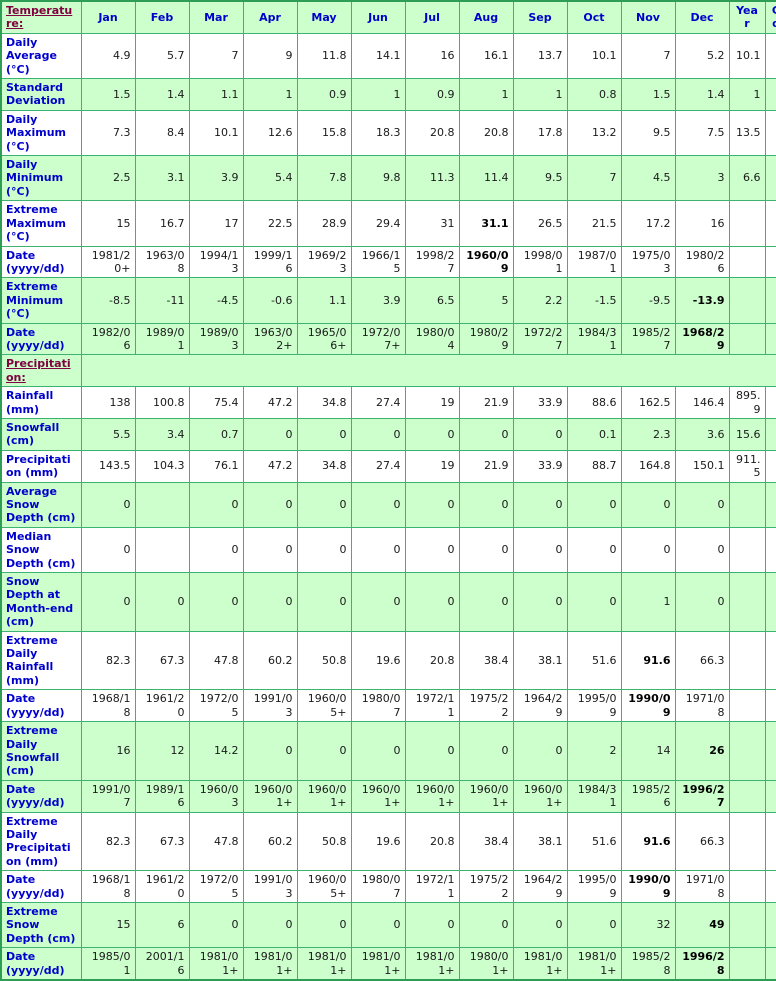 This screenshot has height=981, width=776. What do you see at coordinates (486, 17) in the screenshot?
I see `column-header-aug: Aug` at bounding box center [486, 17].